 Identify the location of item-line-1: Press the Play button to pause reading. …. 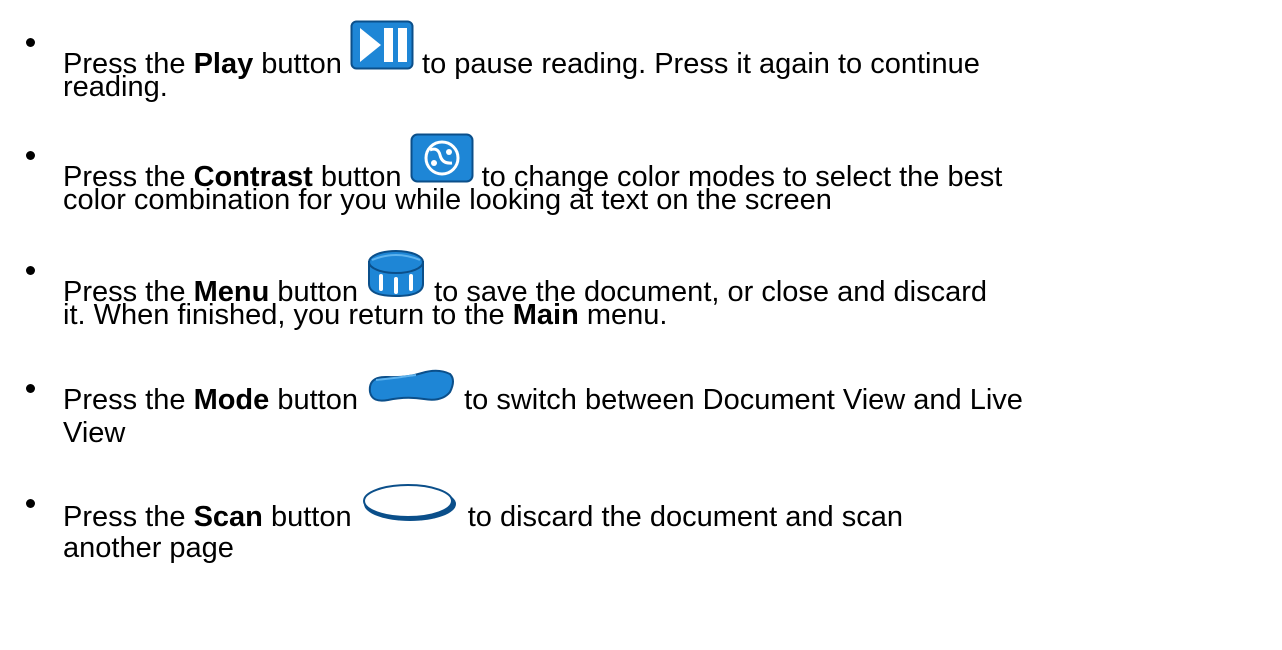
(521, 50).